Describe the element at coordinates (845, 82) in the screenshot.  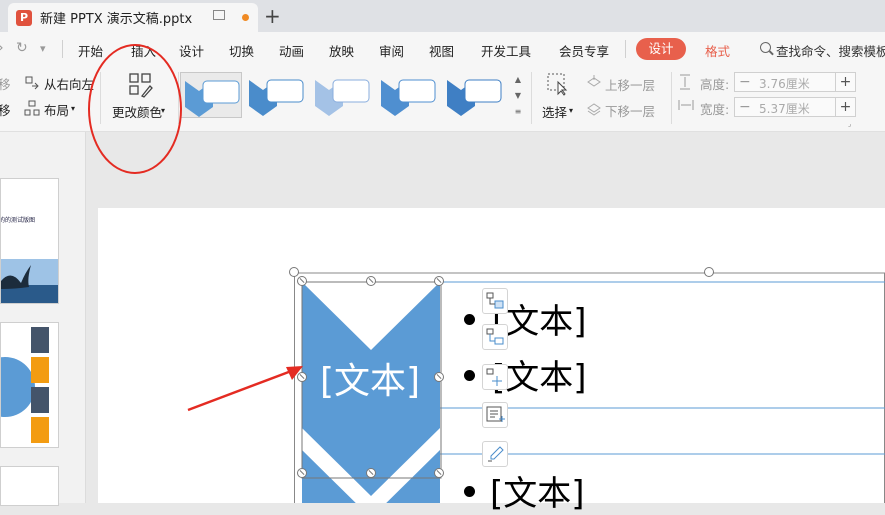
I see `height-plus-button: +` at that location.